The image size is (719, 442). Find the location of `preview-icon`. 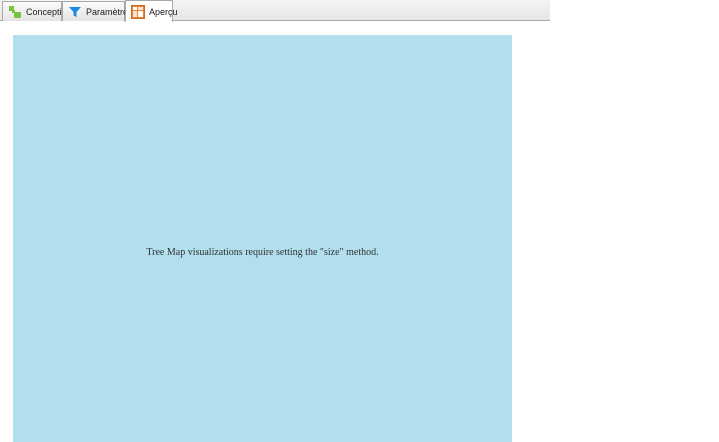

preview-icon is located at coordinates (138, 11).